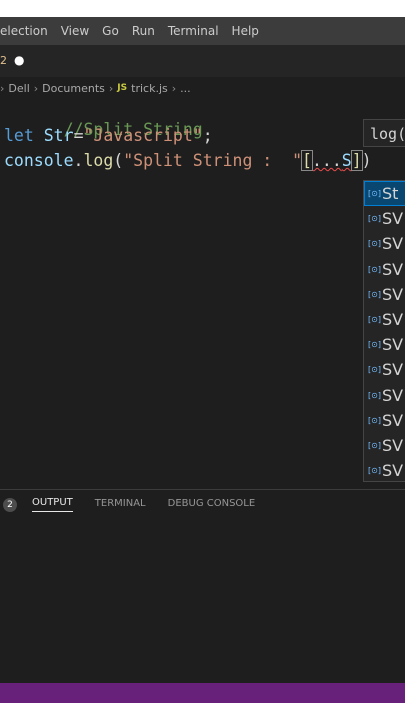 The width and height of the screenshot is (405, 720). Describe the element at coordinates (384, 133) in the screenshot. I see `parameter-hint: log(` at that location.